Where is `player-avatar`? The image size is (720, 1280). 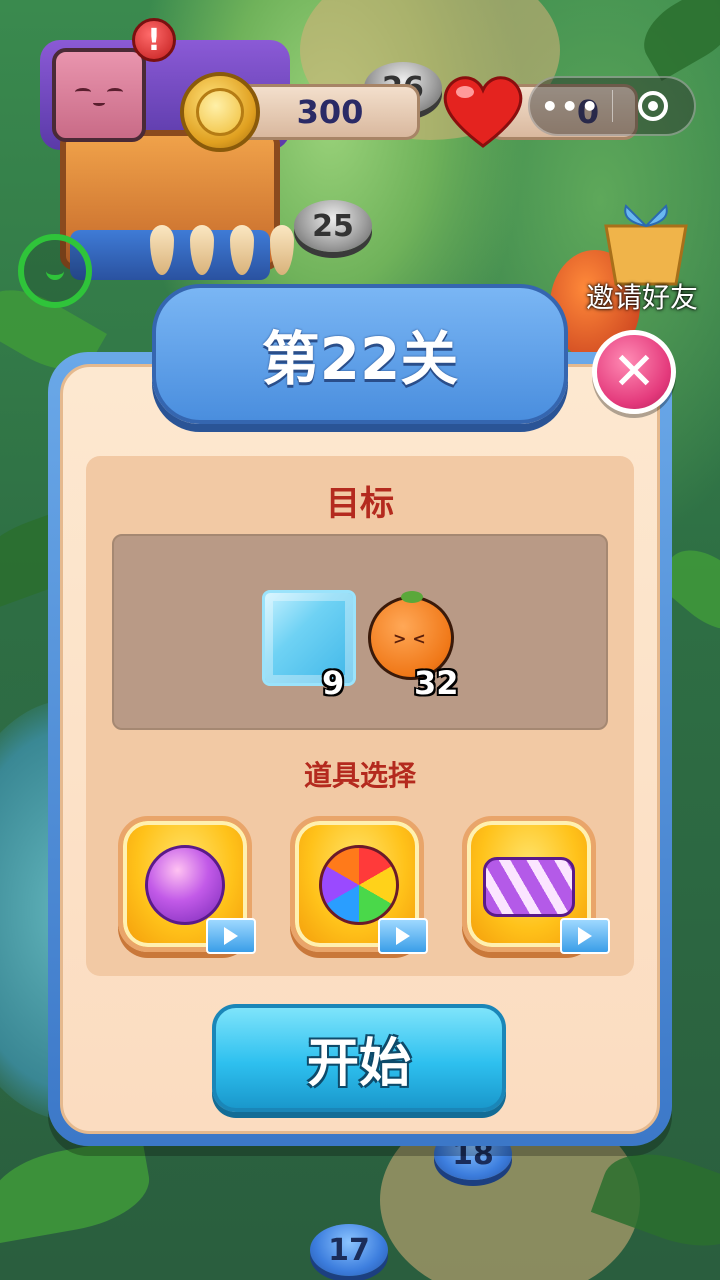
player-avatar is located at coordinates (99, 95).